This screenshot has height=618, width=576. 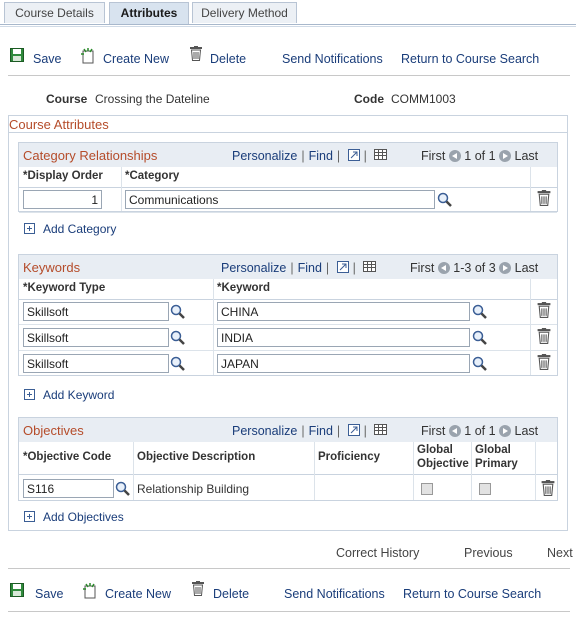 I want to click on previous-link: Previous, so click(x=488, y=553).